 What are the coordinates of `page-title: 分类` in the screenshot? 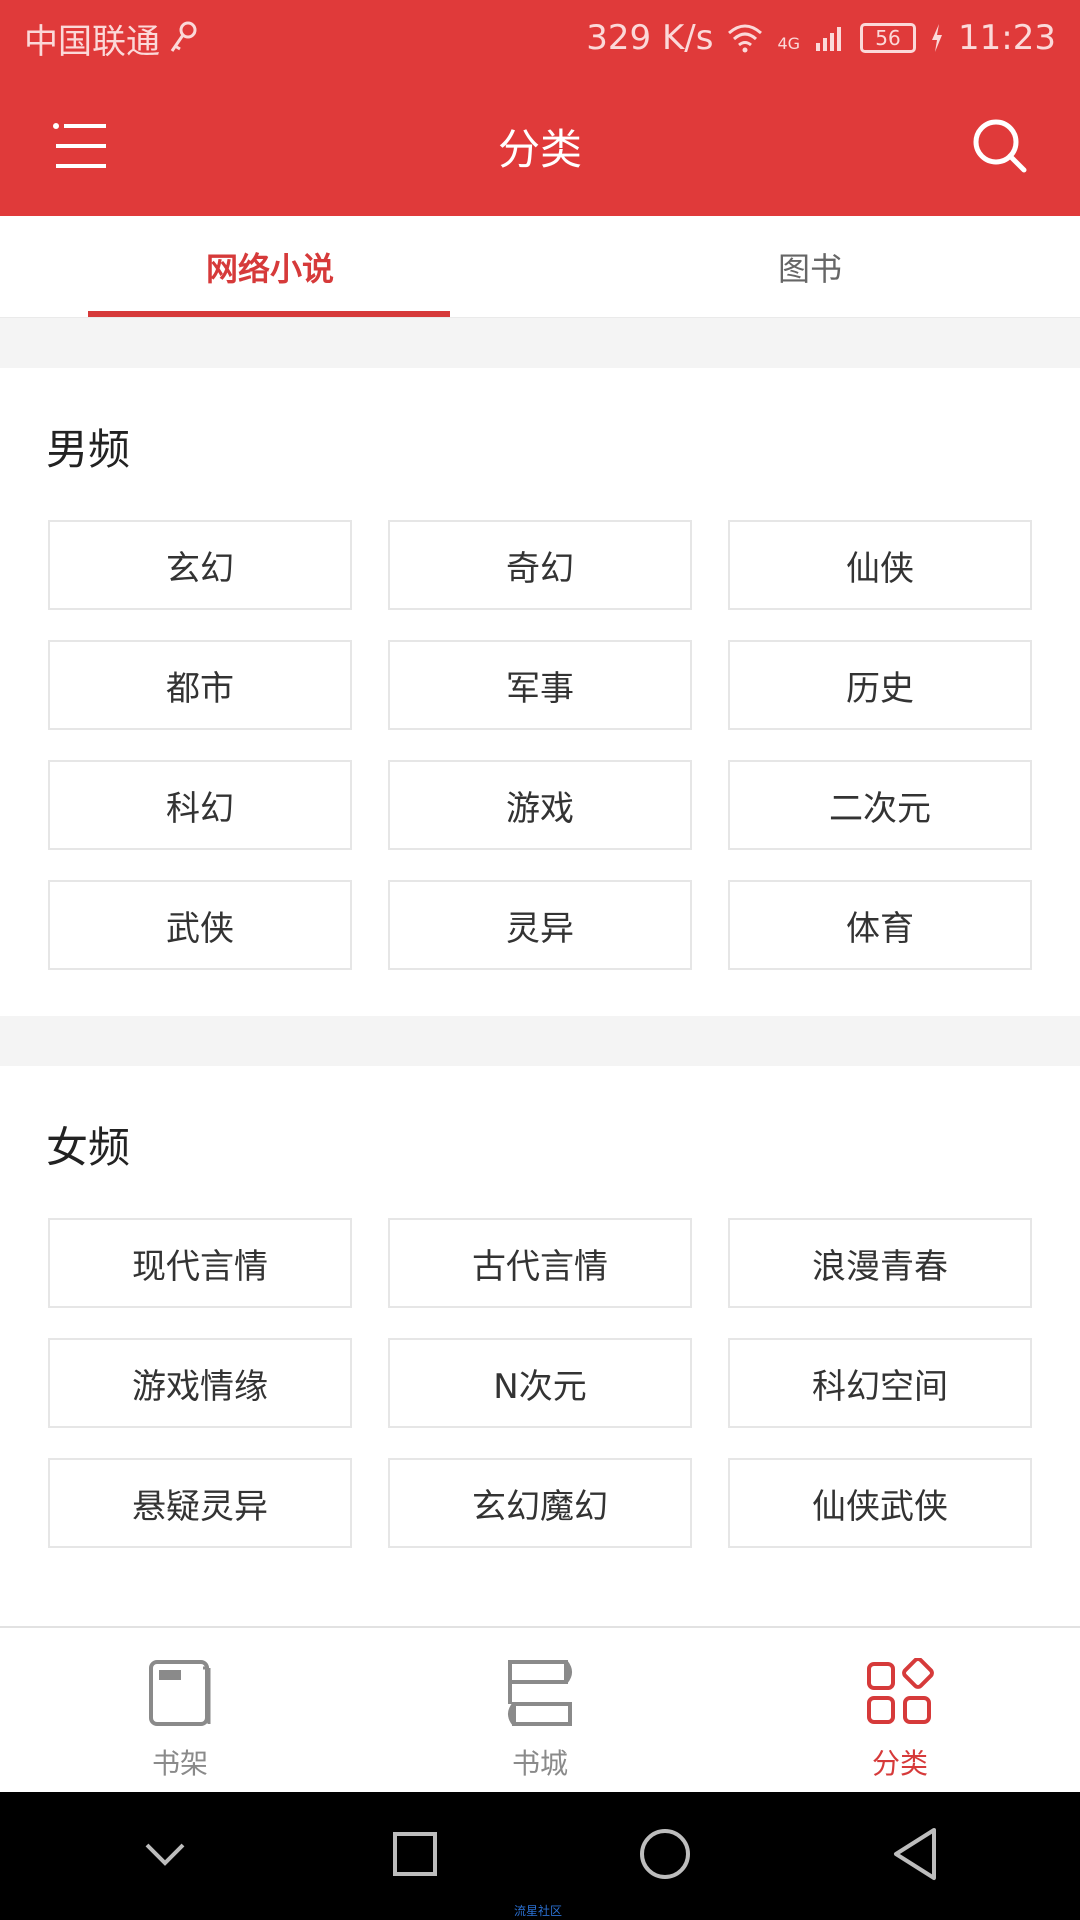 It's located at (539, 149).